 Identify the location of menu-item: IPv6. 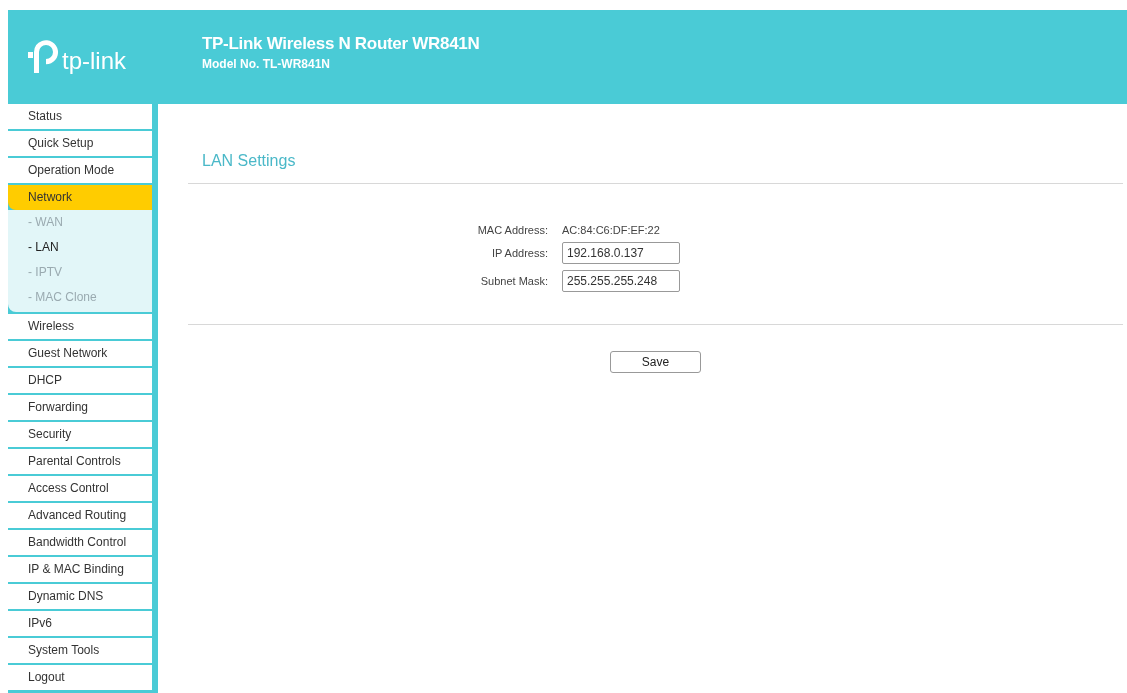
(80, 623).